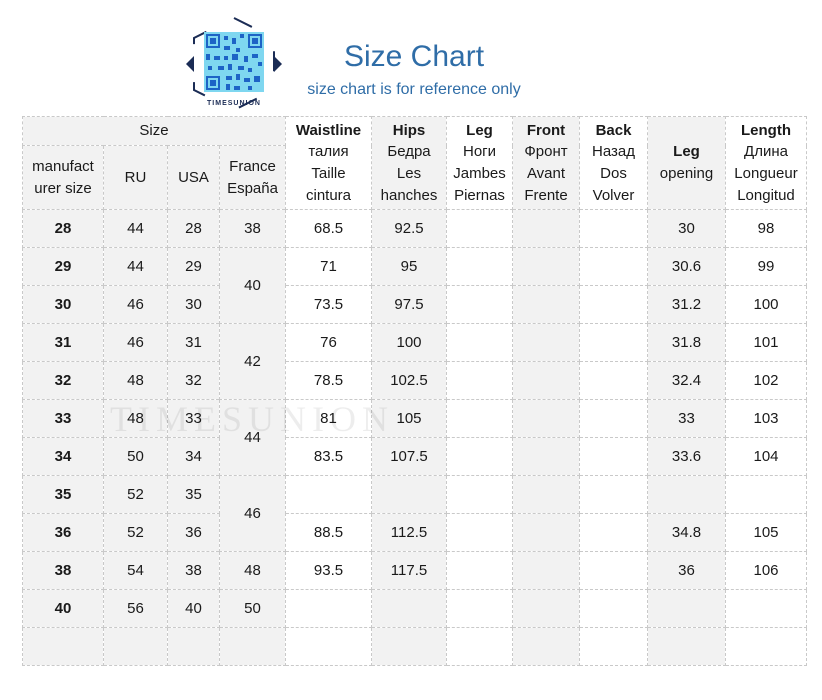 This screenshot has width=822, height=700. What do you see at coordinates (328, 494) in the screenshot?
I see `waist-cell` at bounding box center [328, 494].